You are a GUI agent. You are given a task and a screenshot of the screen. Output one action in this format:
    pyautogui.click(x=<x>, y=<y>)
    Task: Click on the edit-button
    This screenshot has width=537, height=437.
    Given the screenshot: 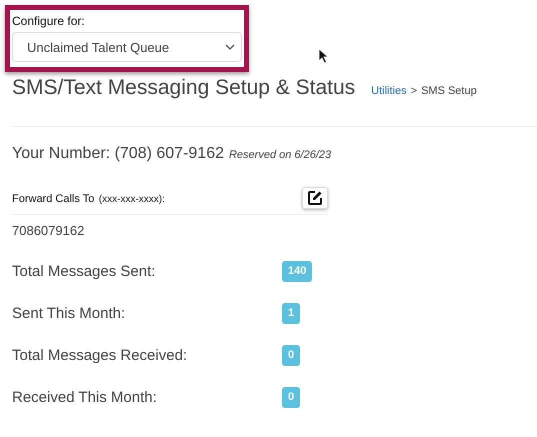 What is the action you would take?
    pyautogui.click(x=315, y=198)
    